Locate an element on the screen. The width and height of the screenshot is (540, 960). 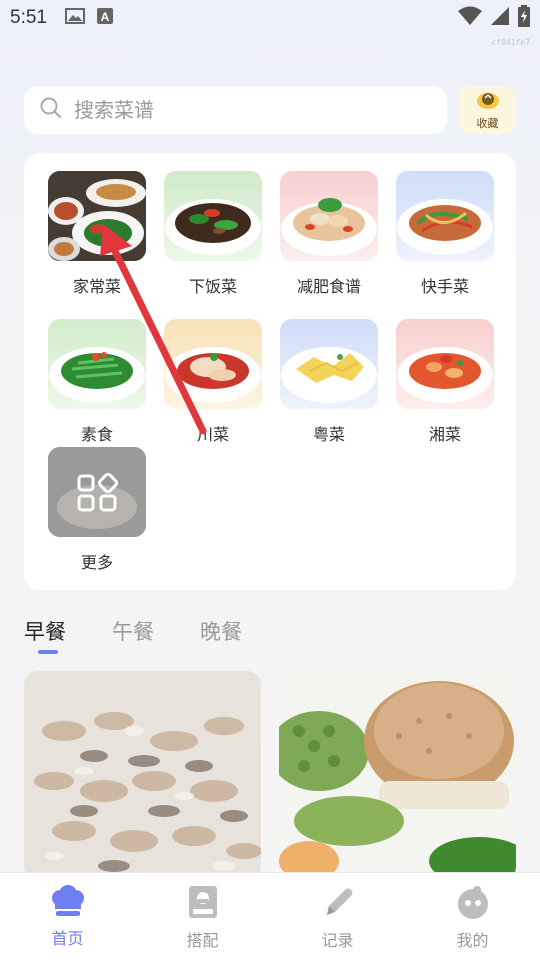
chef-hat-icon is located at coordinates (68, 903).